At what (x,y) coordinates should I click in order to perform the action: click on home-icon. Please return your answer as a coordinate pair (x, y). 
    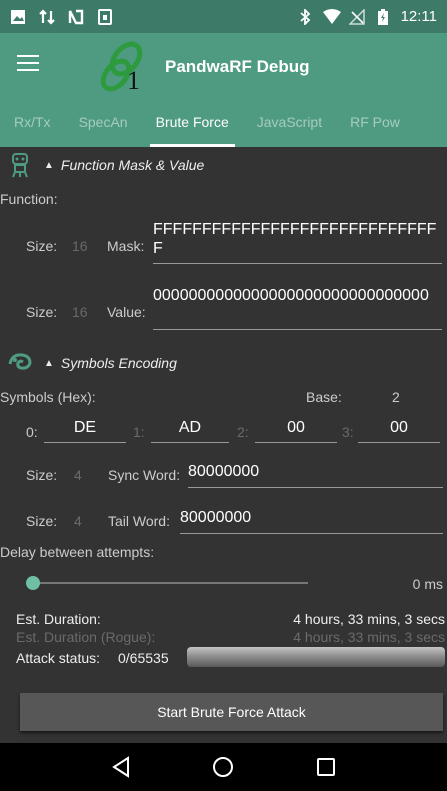
    Looking at the image, I should click on (223, 767).